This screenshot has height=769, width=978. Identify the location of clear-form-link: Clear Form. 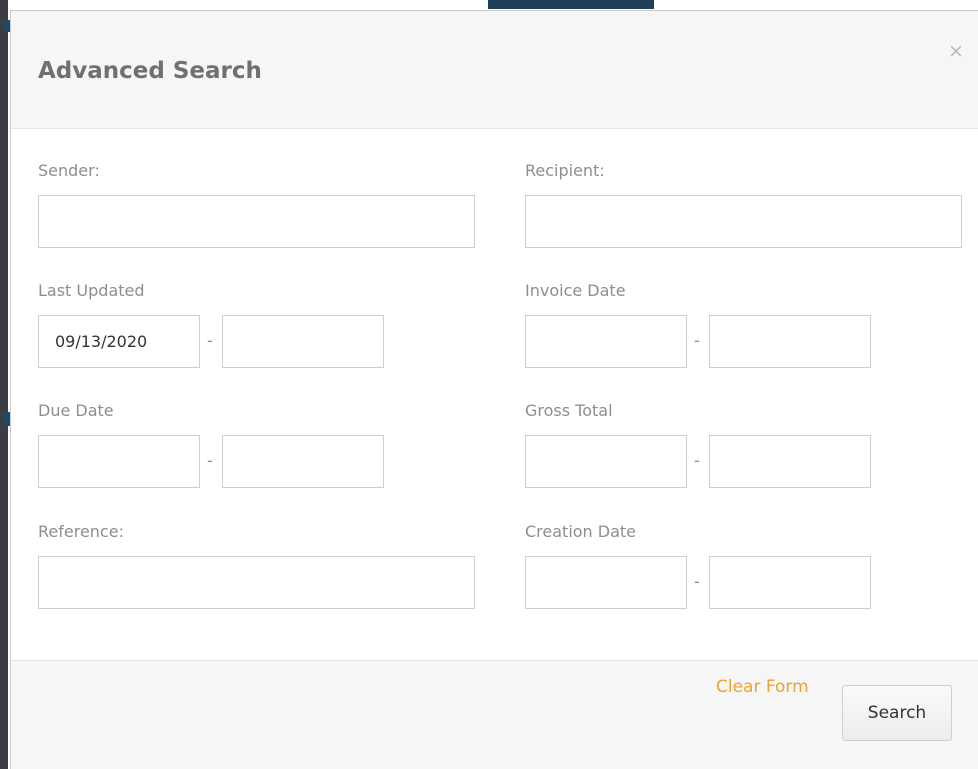
(762, 687).